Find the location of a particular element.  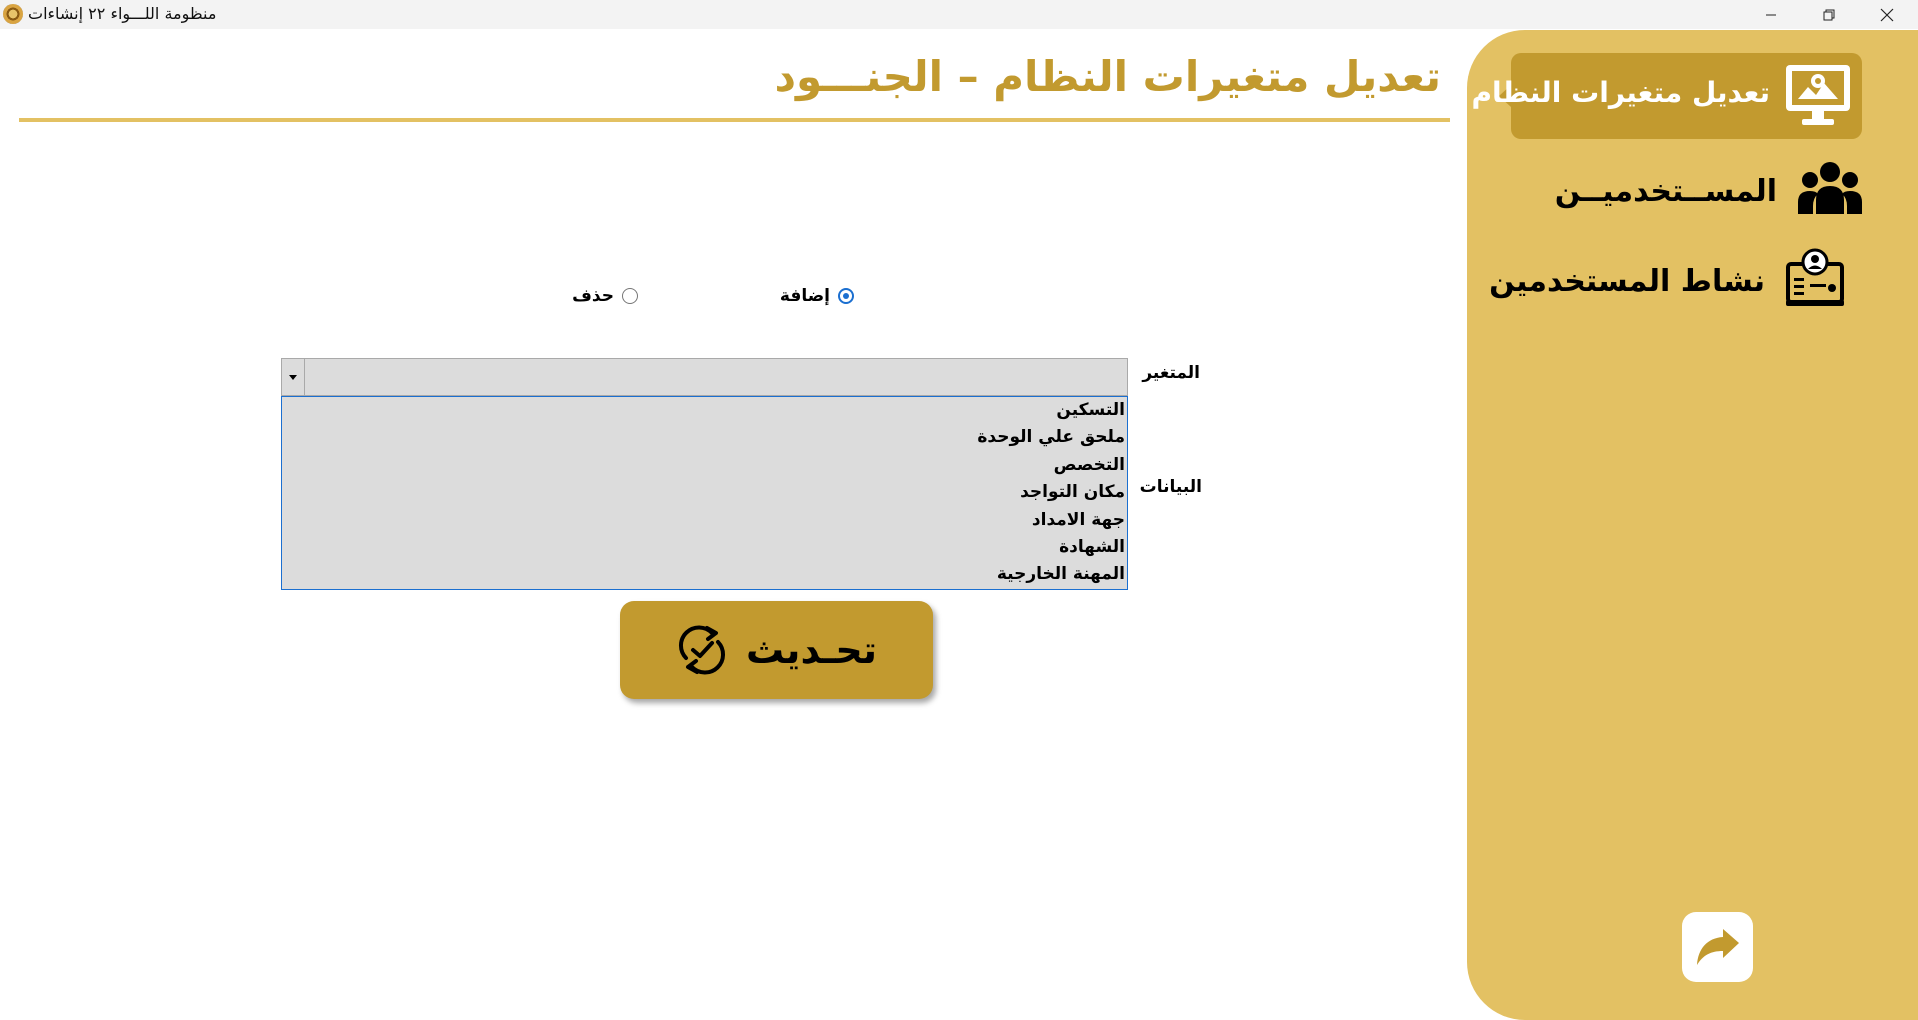

user-activity-icon is located at coordinates (1815, 278).